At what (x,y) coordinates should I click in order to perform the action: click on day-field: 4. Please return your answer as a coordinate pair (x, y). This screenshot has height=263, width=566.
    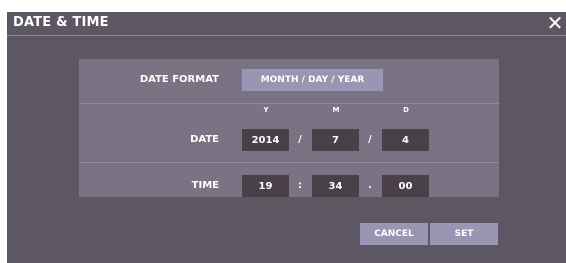
    Looking at the image, I should click on (405, 140).